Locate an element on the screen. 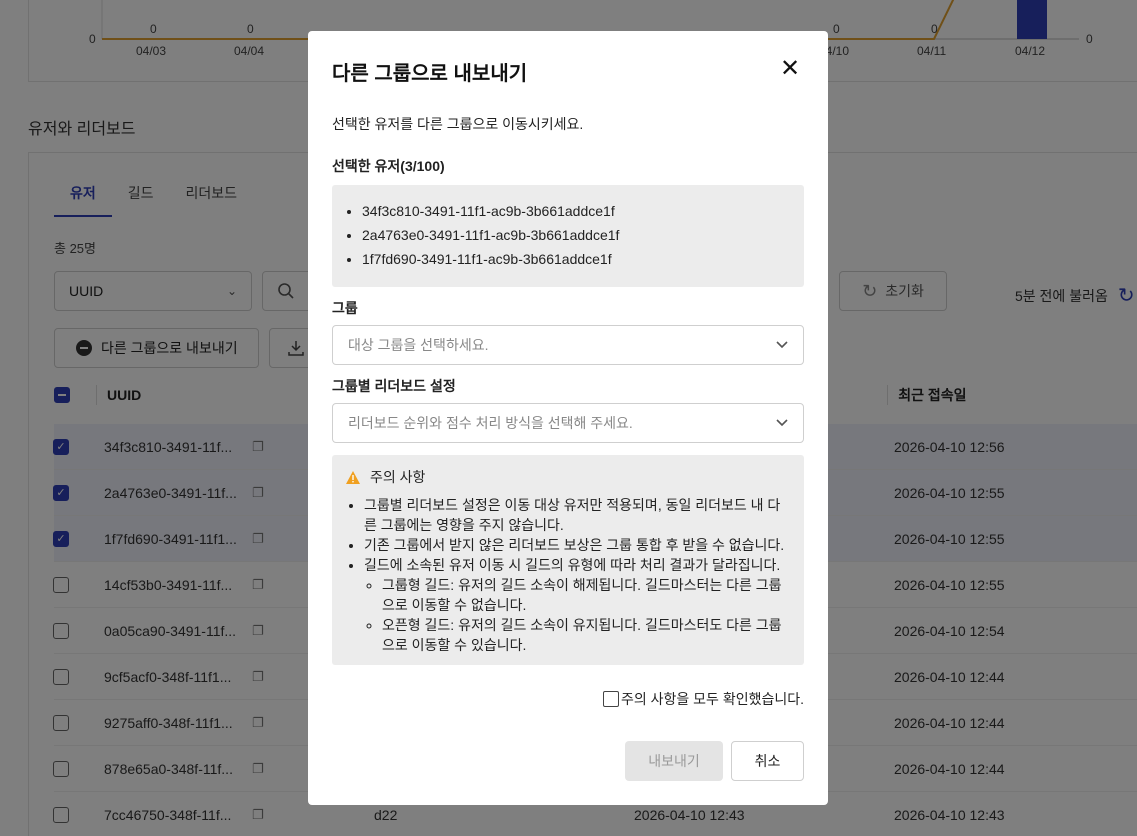 The height and width of the screenshot is (836, 1137). confirm-checkbox: 주의 사항을 모두 확인했습니다. is located at coordinates (703, 699).